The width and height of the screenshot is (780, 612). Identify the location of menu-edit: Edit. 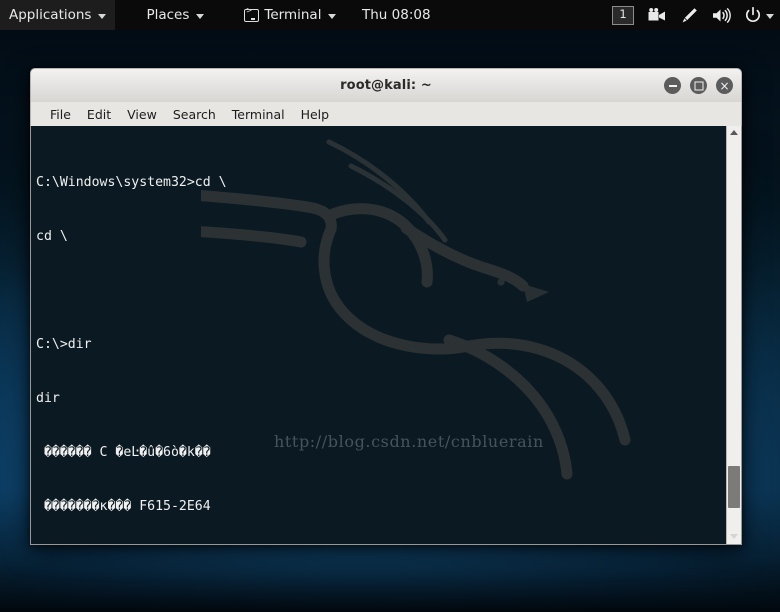
(99, 114).